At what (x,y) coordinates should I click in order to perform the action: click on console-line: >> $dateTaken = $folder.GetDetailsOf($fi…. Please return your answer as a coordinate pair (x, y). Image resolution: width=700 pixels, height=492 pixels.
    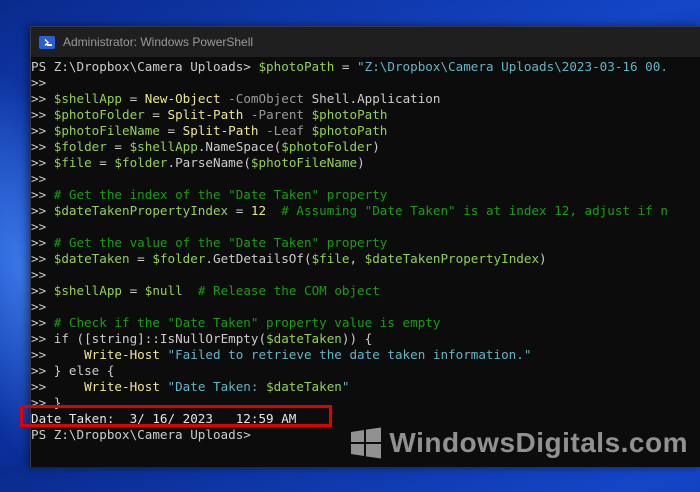
    Looking at the image, I should click on (365, 259).